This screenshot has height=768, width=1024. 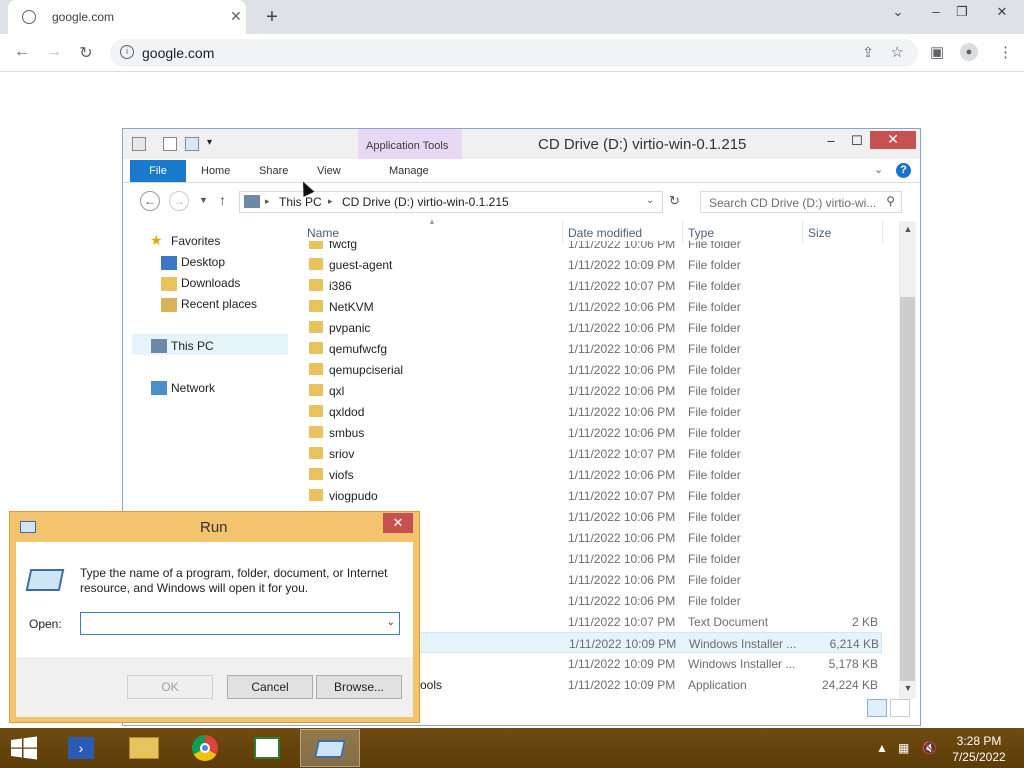 I want to click on list-item: guest-agent 1/11/2022 10:09 PM File folder, so click(x=593, y=264).